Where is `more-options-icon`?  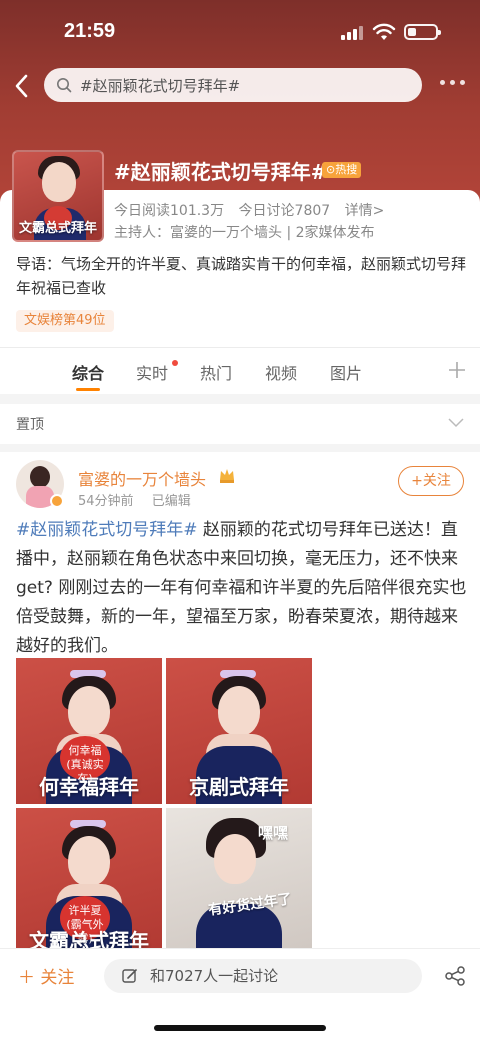 more-options-icon is located at coordinates (453, 84).